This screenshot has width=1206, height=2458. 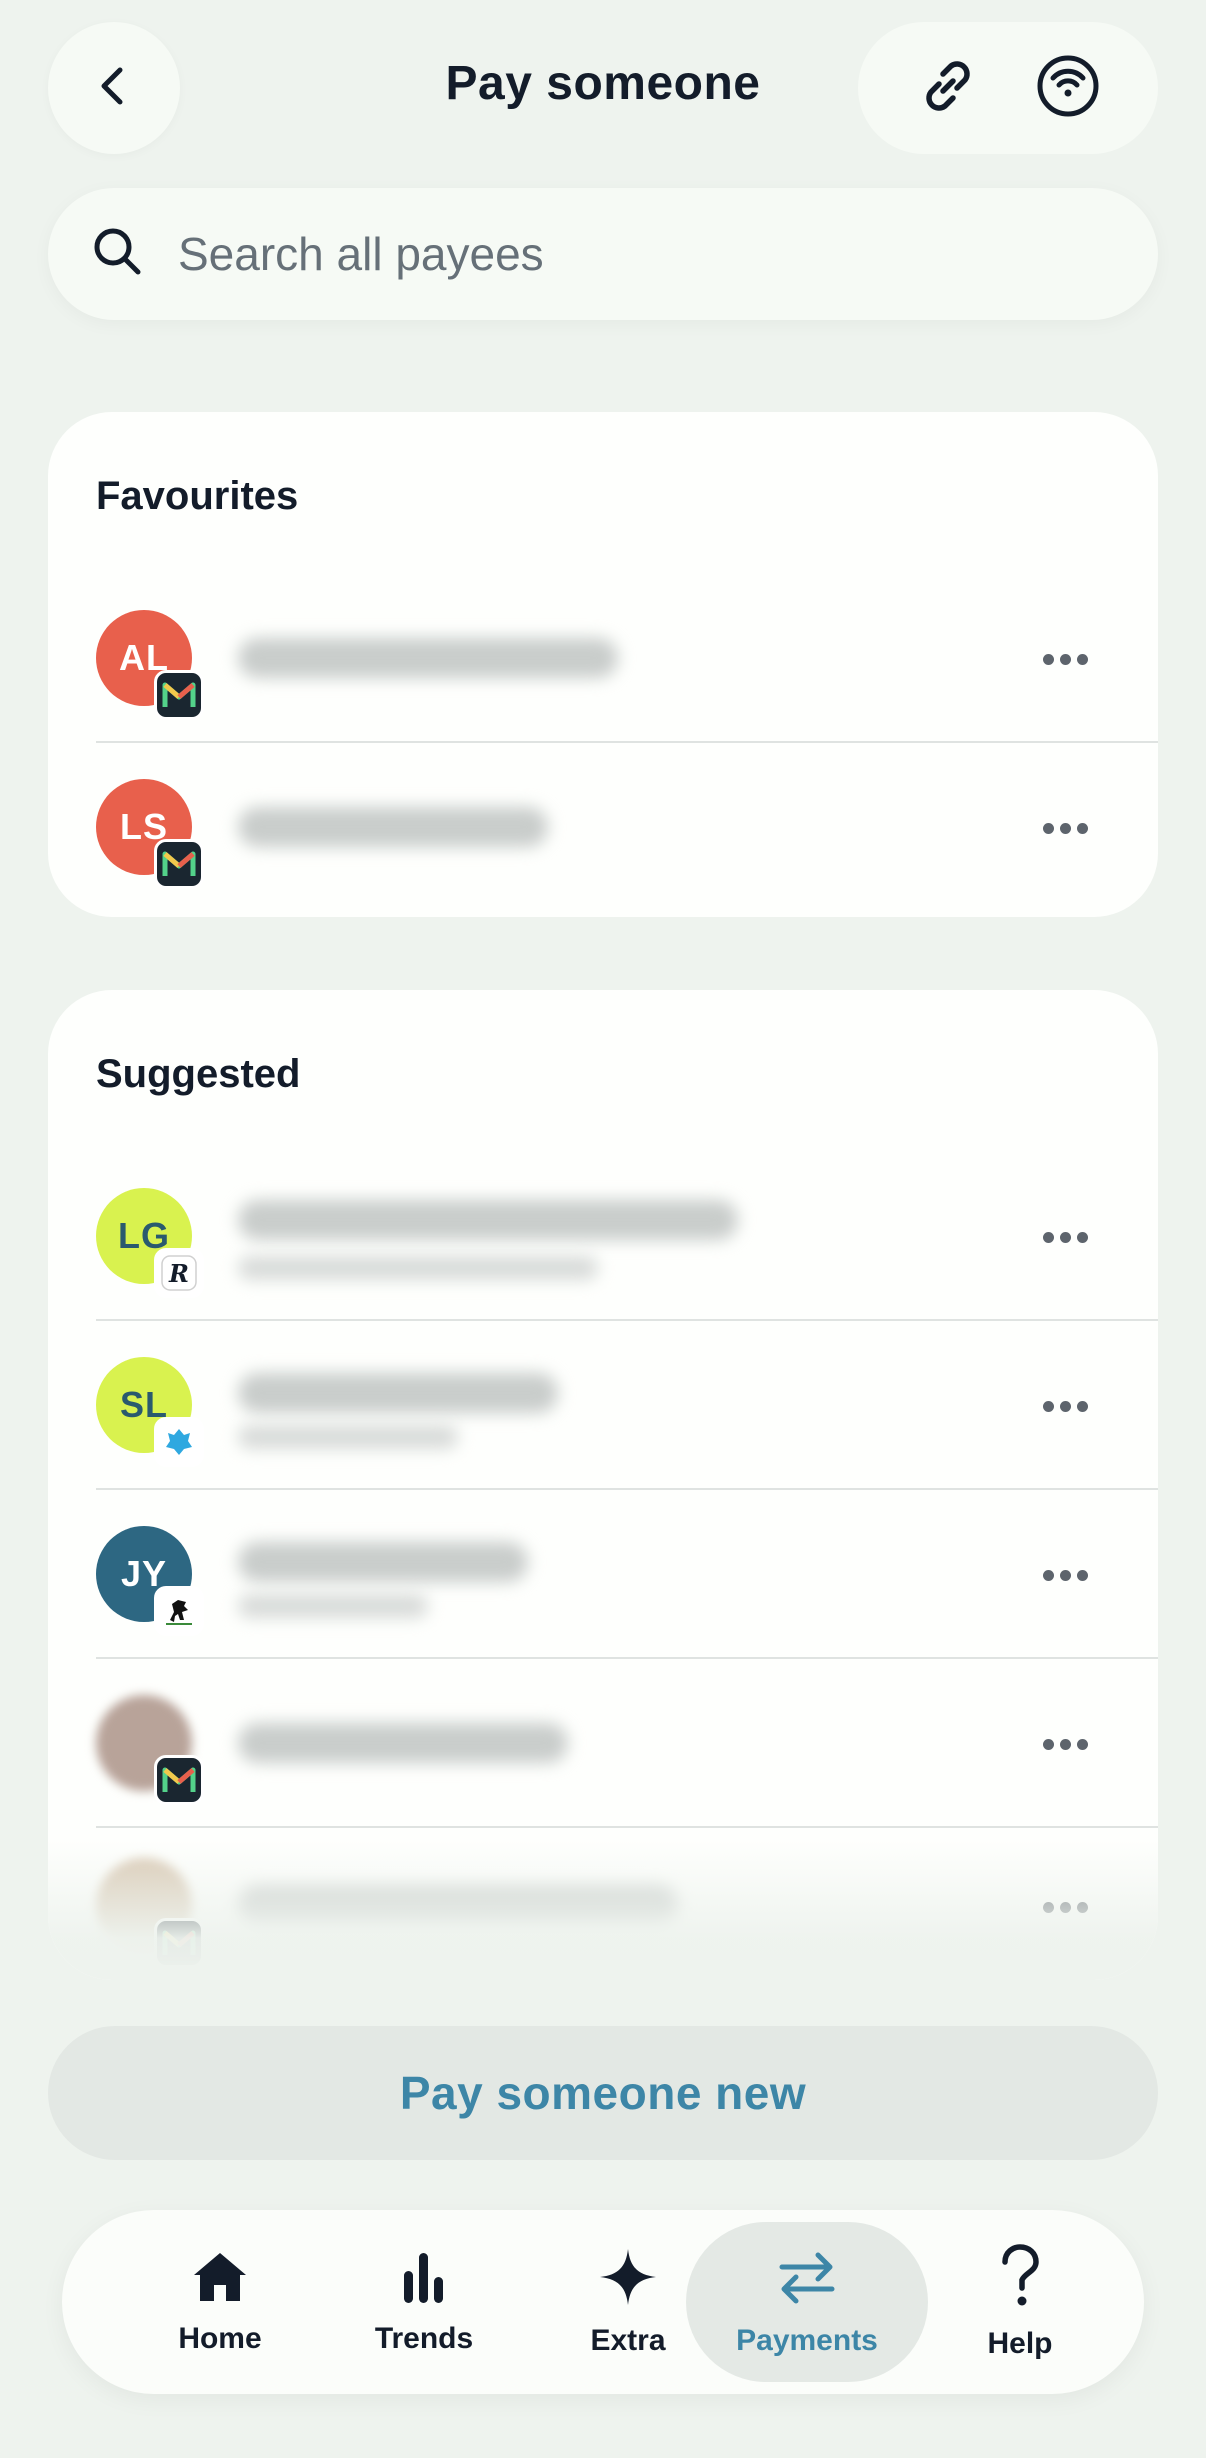 I want to click on barclays-badge-icon, so click(x=179, y=1442).